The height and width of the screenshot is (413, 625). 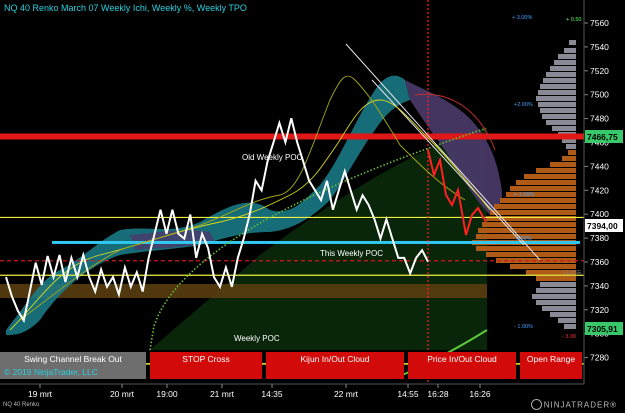 What do you see at coordinates (438, 394) in the screenshot?
I see `x-axis-tick-label: 16:28` at bounding box center [438, 394].